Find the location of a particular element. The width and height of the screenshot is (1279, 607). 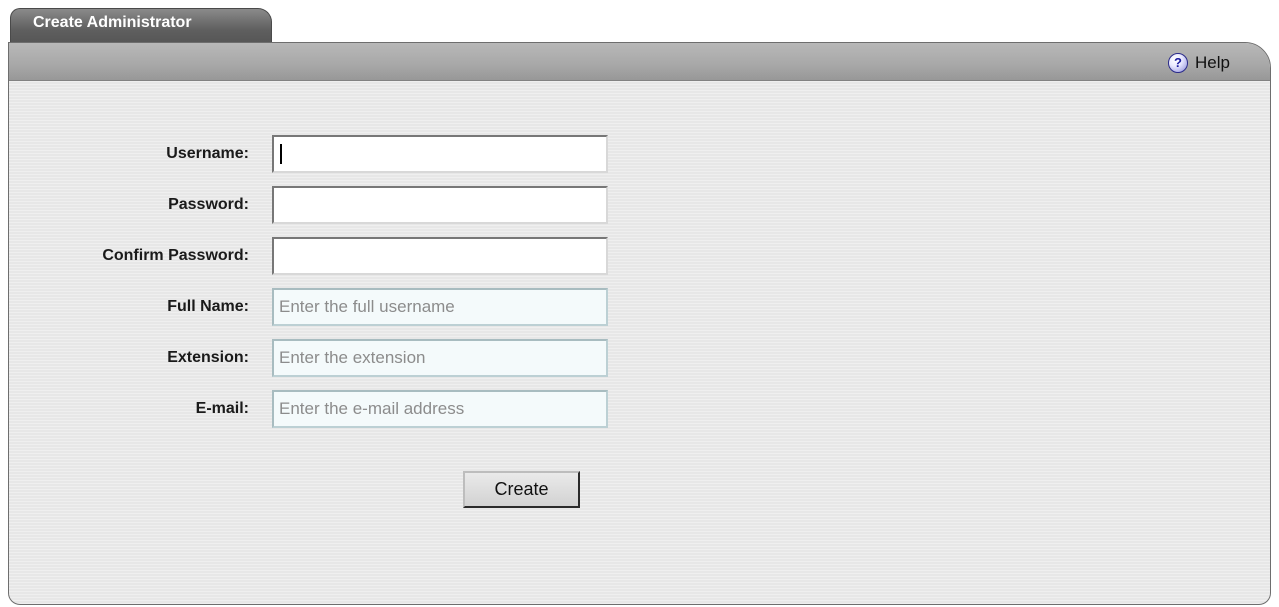

confirm-password-label: Confirm Password: is located at coordinates (175, 255).